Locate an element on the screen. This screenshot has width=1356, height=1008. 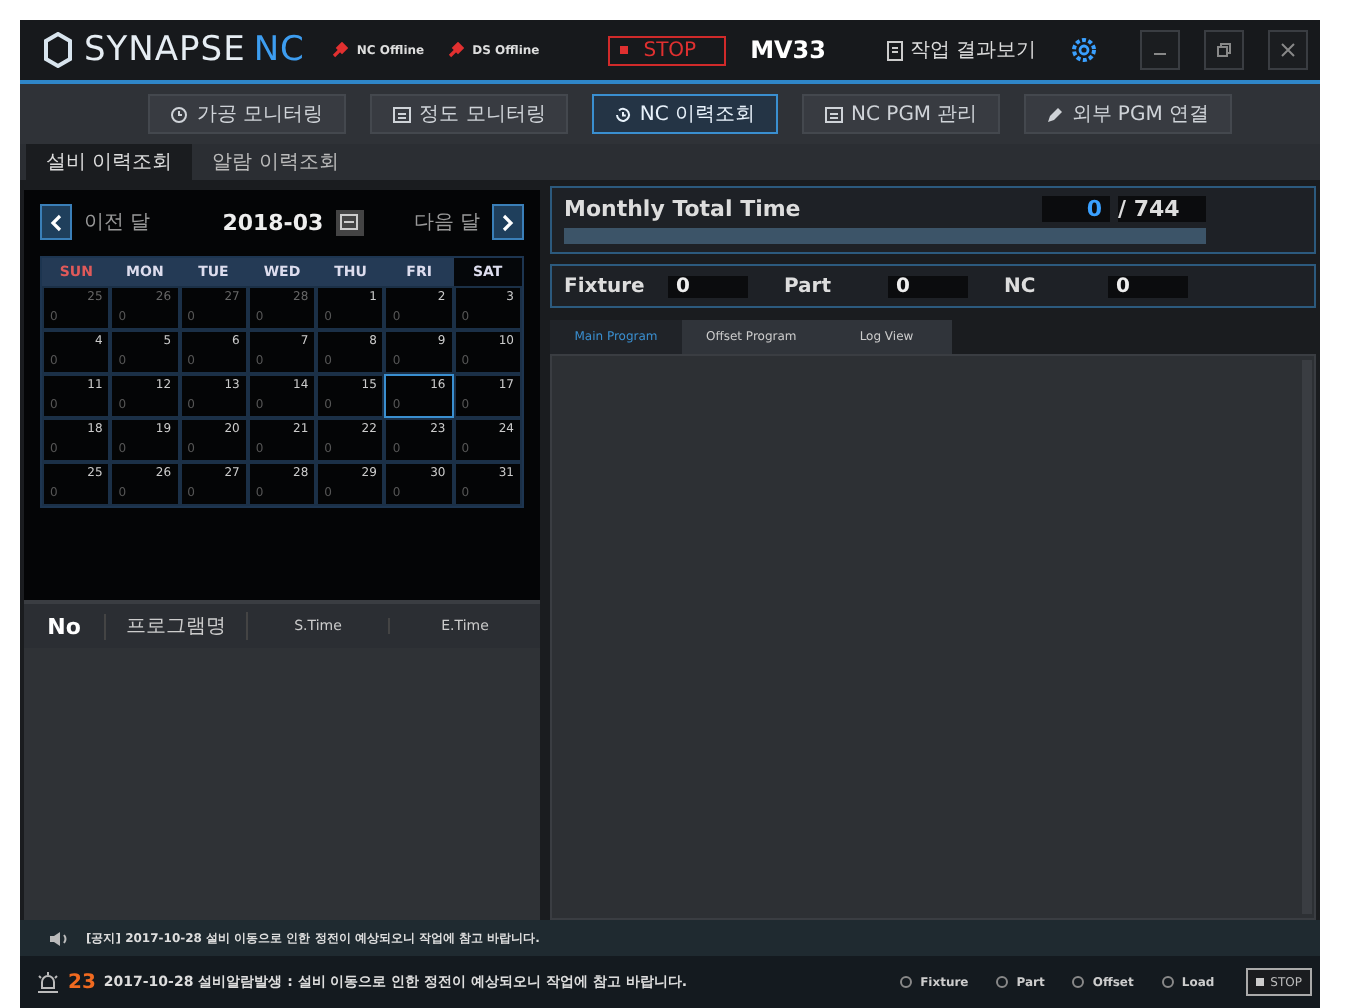
alarm-count: 23 is located at coordinates (82, 982).